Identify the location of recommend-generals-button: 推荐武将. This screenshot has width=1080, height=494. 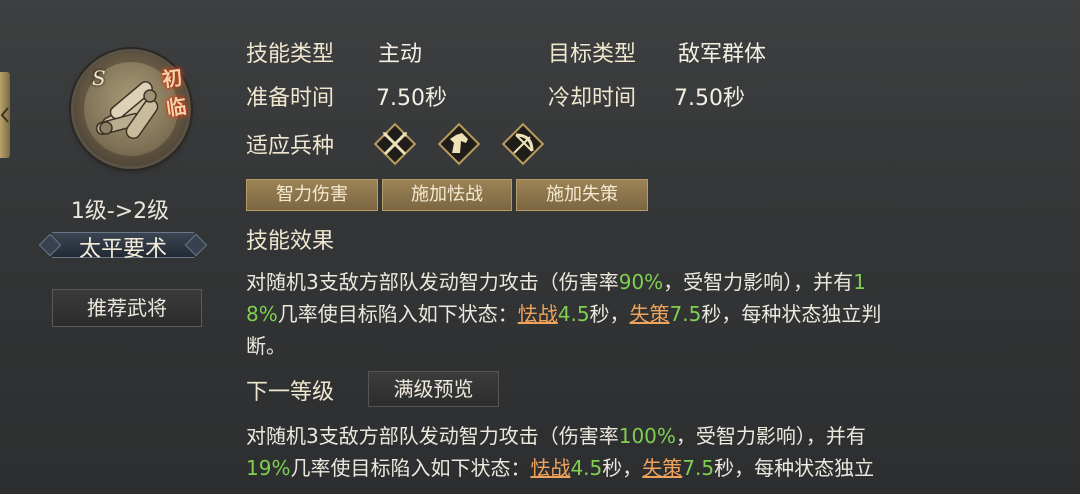
(127, 308).